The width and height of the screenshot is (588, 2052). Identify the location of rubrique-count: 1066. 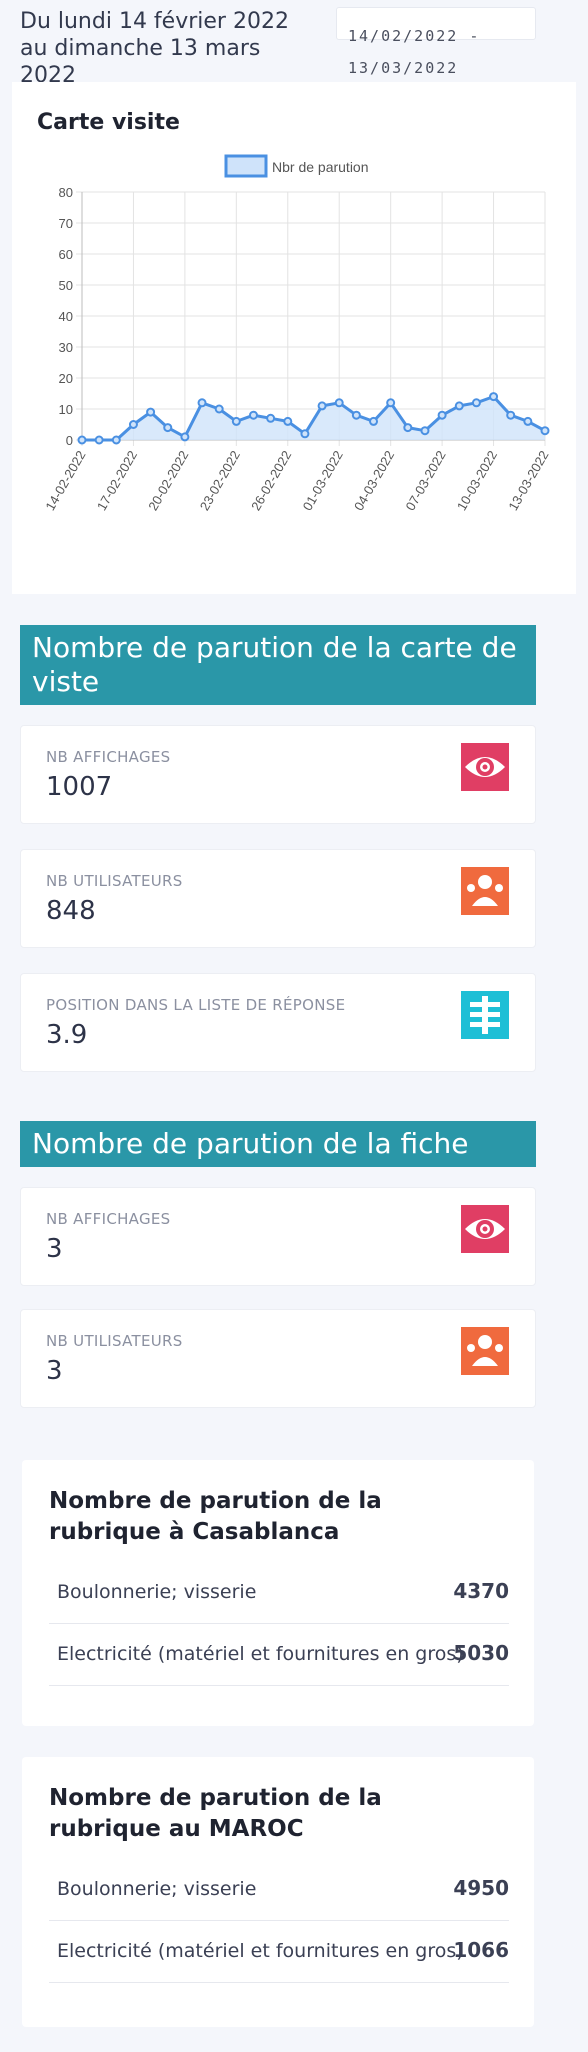
(481, 1950).